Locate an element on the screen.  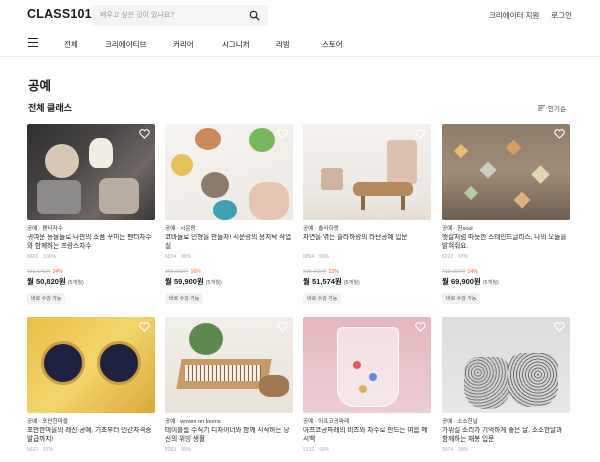
original-price-row: 165,645원 34% is located at coordinates (91, 271).